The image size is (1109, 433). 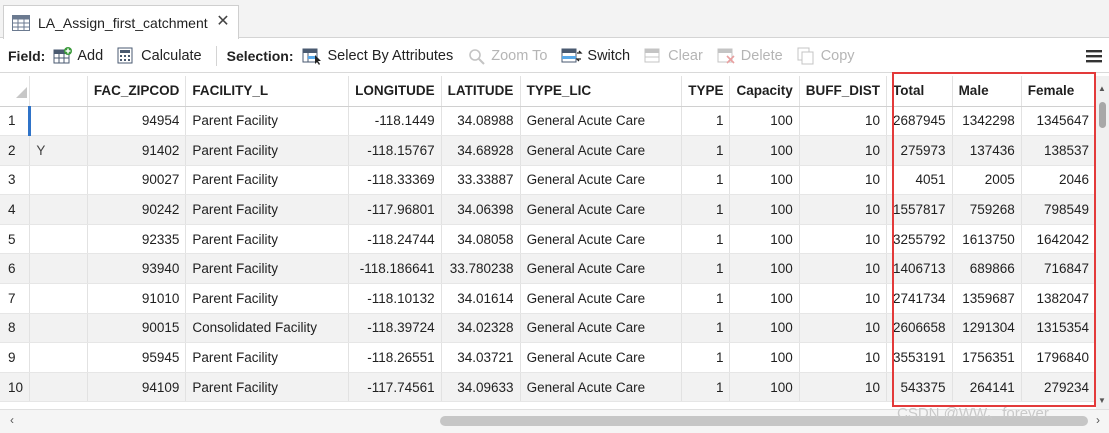 What do you see at coordinates (764, 91) in the screenshot?
I see `column-header-capacity: Capacity` at bounding box center [764, 91].